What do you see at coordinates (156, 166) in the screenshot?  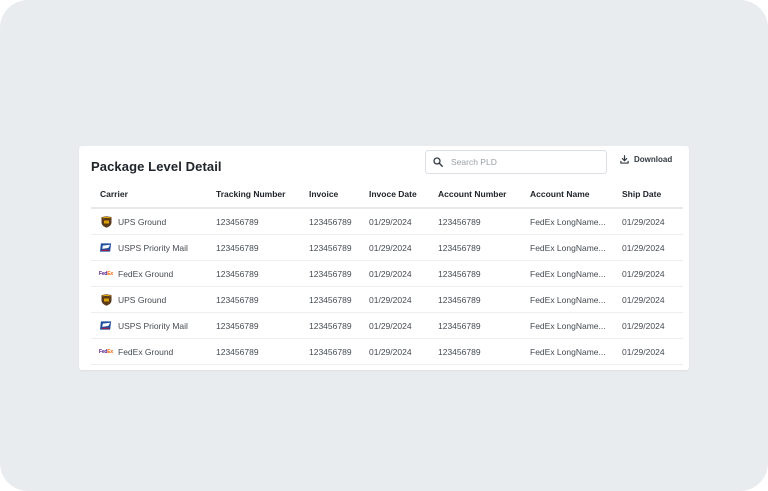 I see `panel-title: Package Level Detail` at bounding box center [156, 166].